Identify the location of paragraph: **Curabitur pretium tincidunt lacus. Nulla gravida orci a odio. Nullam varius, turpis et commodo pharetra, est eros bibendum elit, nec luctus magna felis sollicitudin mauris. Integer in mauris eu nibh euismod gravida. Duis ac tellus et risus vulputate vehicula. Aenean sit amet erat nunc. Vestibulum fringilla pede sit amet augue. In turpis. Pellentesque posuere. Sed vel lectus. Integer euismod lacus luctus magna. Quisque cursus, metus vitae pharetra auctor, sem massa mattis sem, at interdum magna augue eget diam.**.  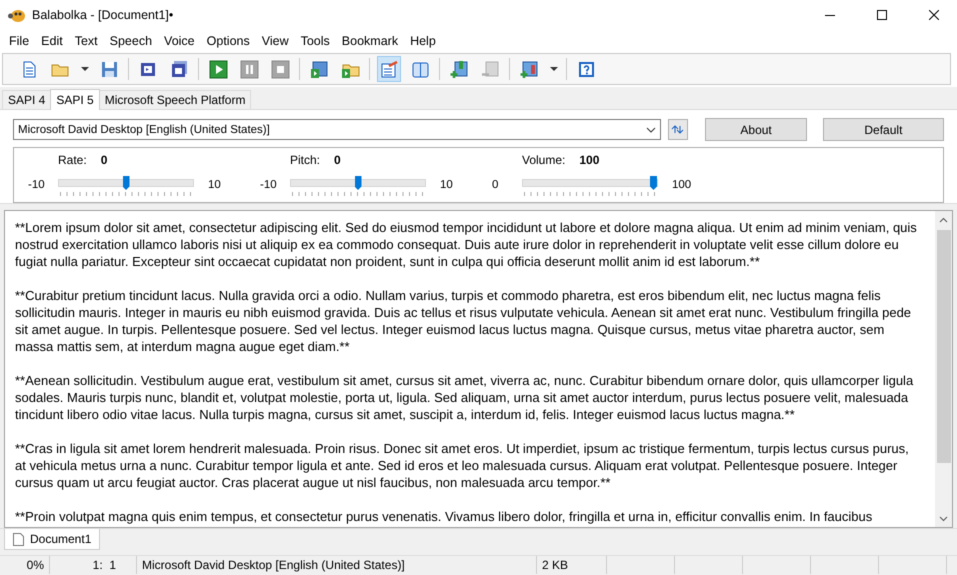
(463, 321).